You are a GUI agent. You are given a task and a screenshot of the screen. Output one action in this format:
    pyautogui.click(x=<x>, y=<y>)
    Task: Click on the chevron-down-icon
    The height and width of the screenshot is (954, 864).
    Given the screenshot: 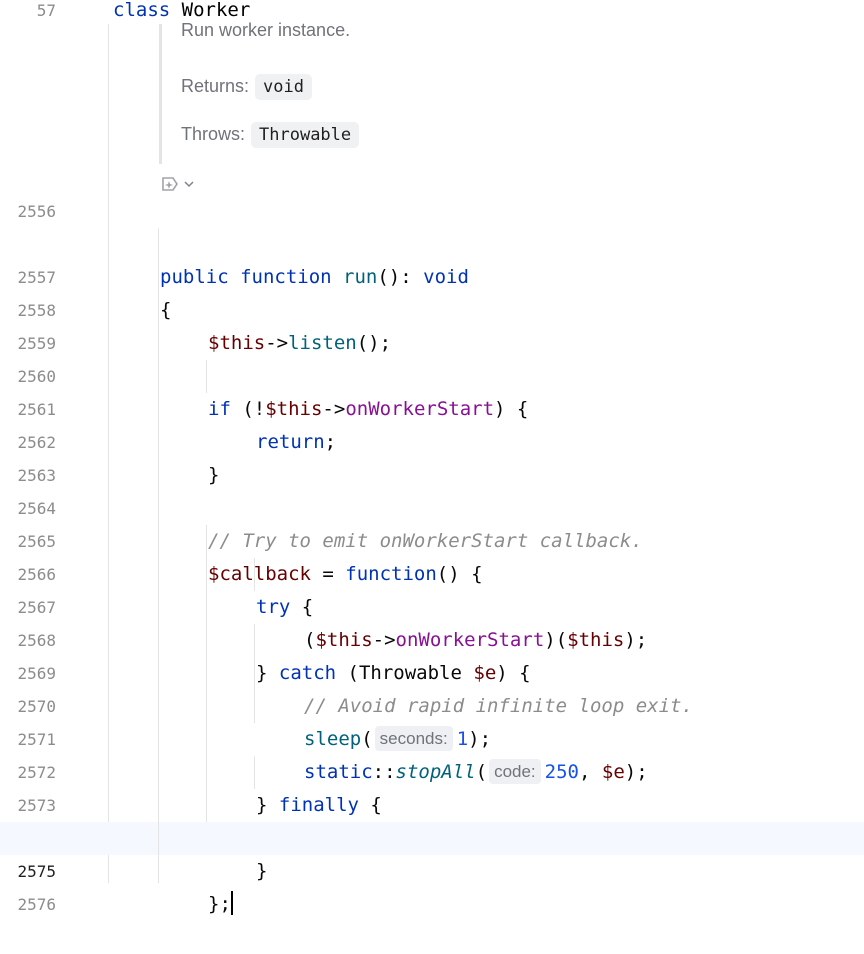 What is the action you would take?
    pyautogui.click(x=189, y=184)
    